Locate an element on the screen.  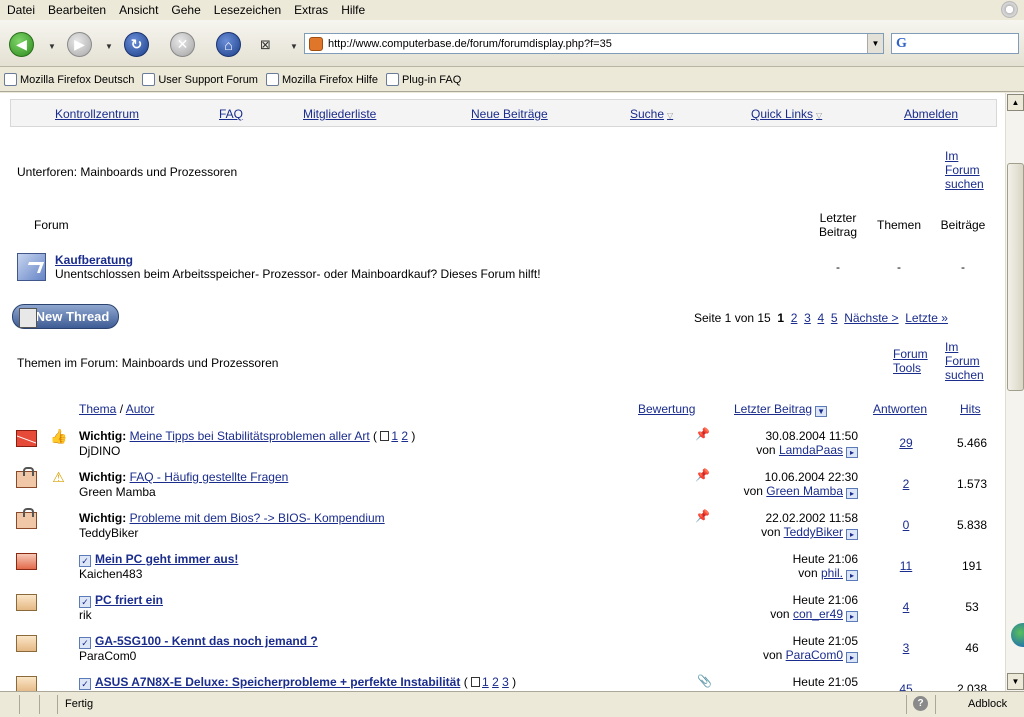
bookmark-item: User Support Forum is located at coordinates (200, 79).